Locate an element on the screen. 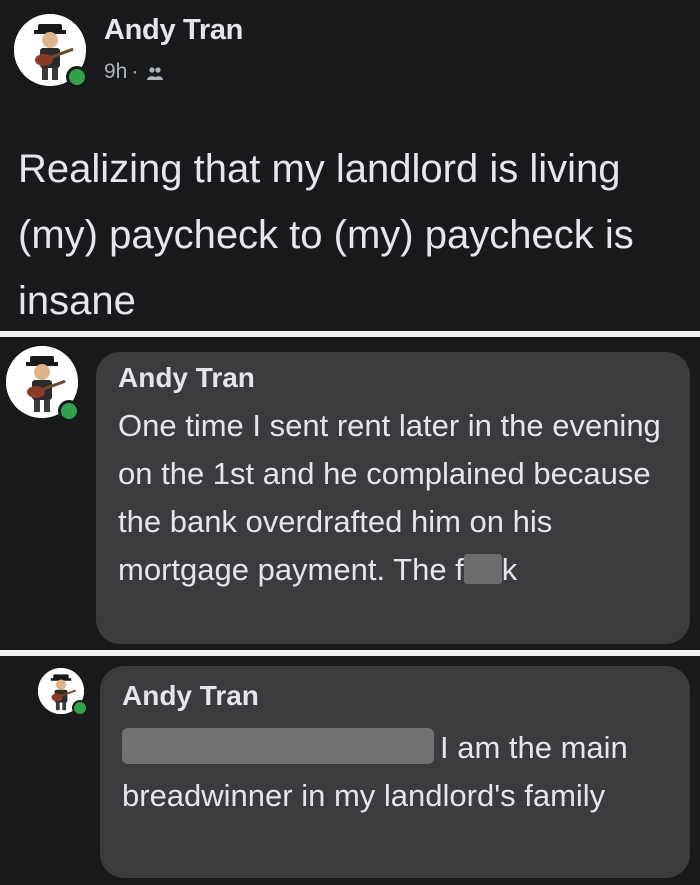 The width and height of the screenshot is (700, 885). friends-icon is located at coordinates (155, 72).